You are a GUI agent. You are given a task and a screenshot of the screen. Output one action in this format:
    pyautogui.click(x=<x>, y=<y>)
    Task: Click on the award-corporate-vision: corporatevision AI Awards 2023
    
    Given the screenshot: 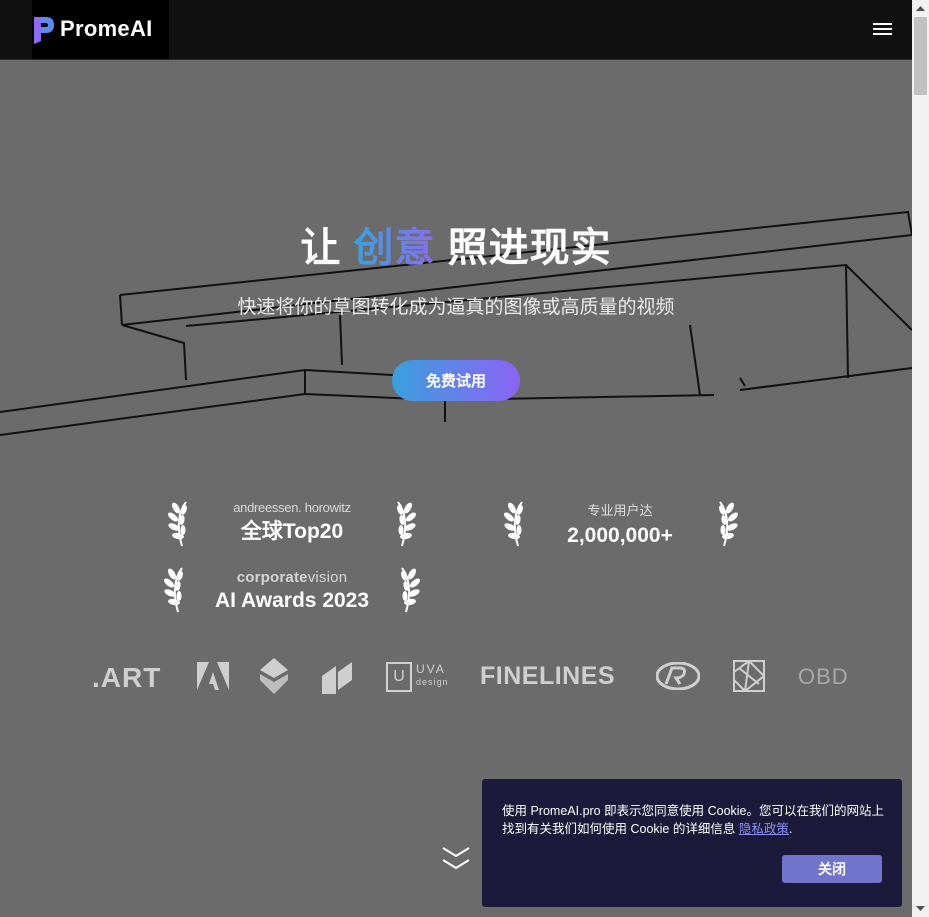 What is the action you would take?
    pyautogui.click(x=292, y=591)
    